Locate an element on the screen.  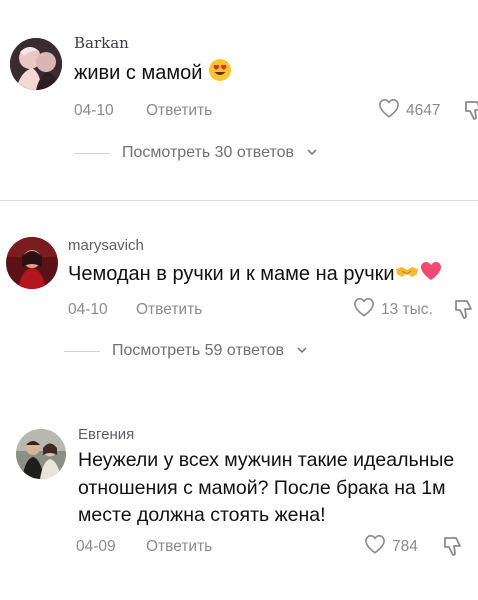
comment-username: marysavich is located at coordinates (106, 245).